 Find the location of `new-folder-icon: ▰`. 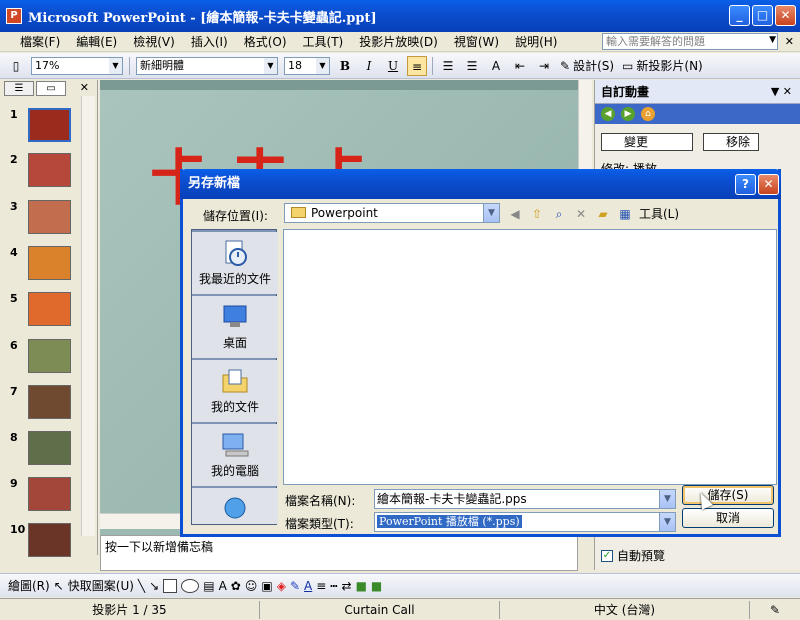

new-folder-icon: ▰ is located at coordinates (603, 214).